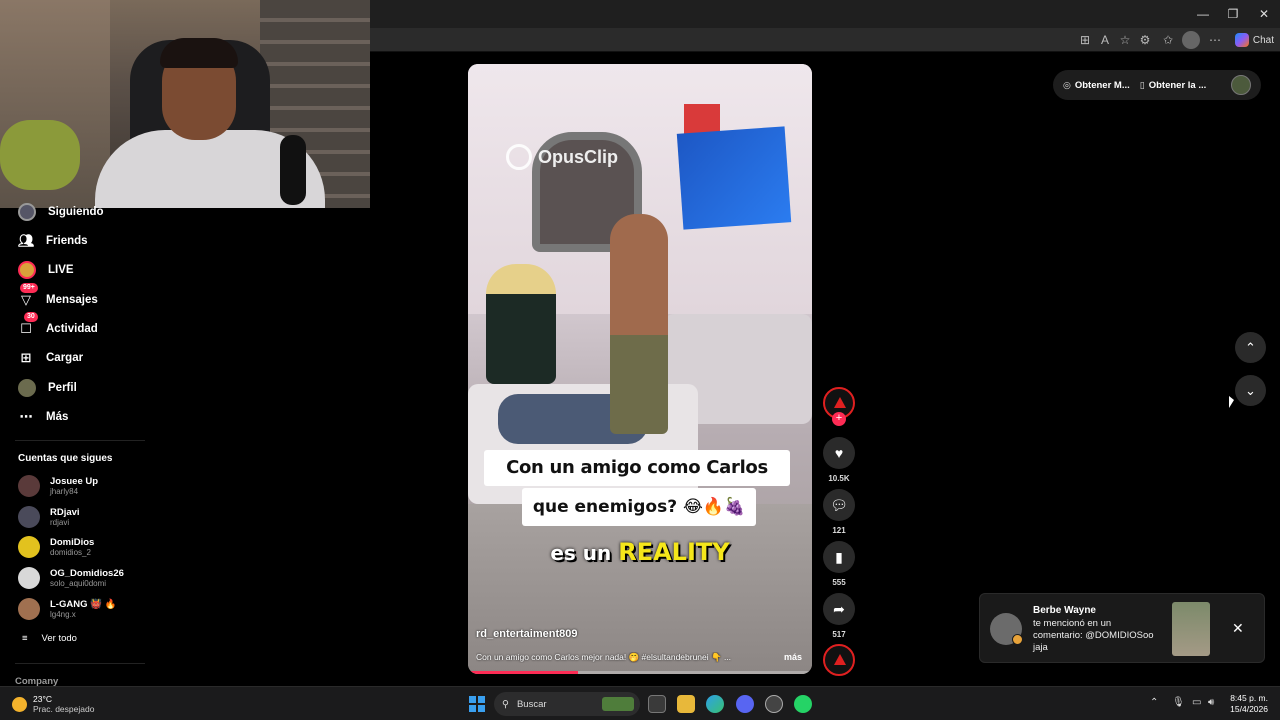 Image resolution: width=1280 pixels, height=720 pixels. What do you see at coordinates (53, 704) in the screenshot?
I see `weather-widget: 23°C Prac. despejado` at bounding box center [53, 704].